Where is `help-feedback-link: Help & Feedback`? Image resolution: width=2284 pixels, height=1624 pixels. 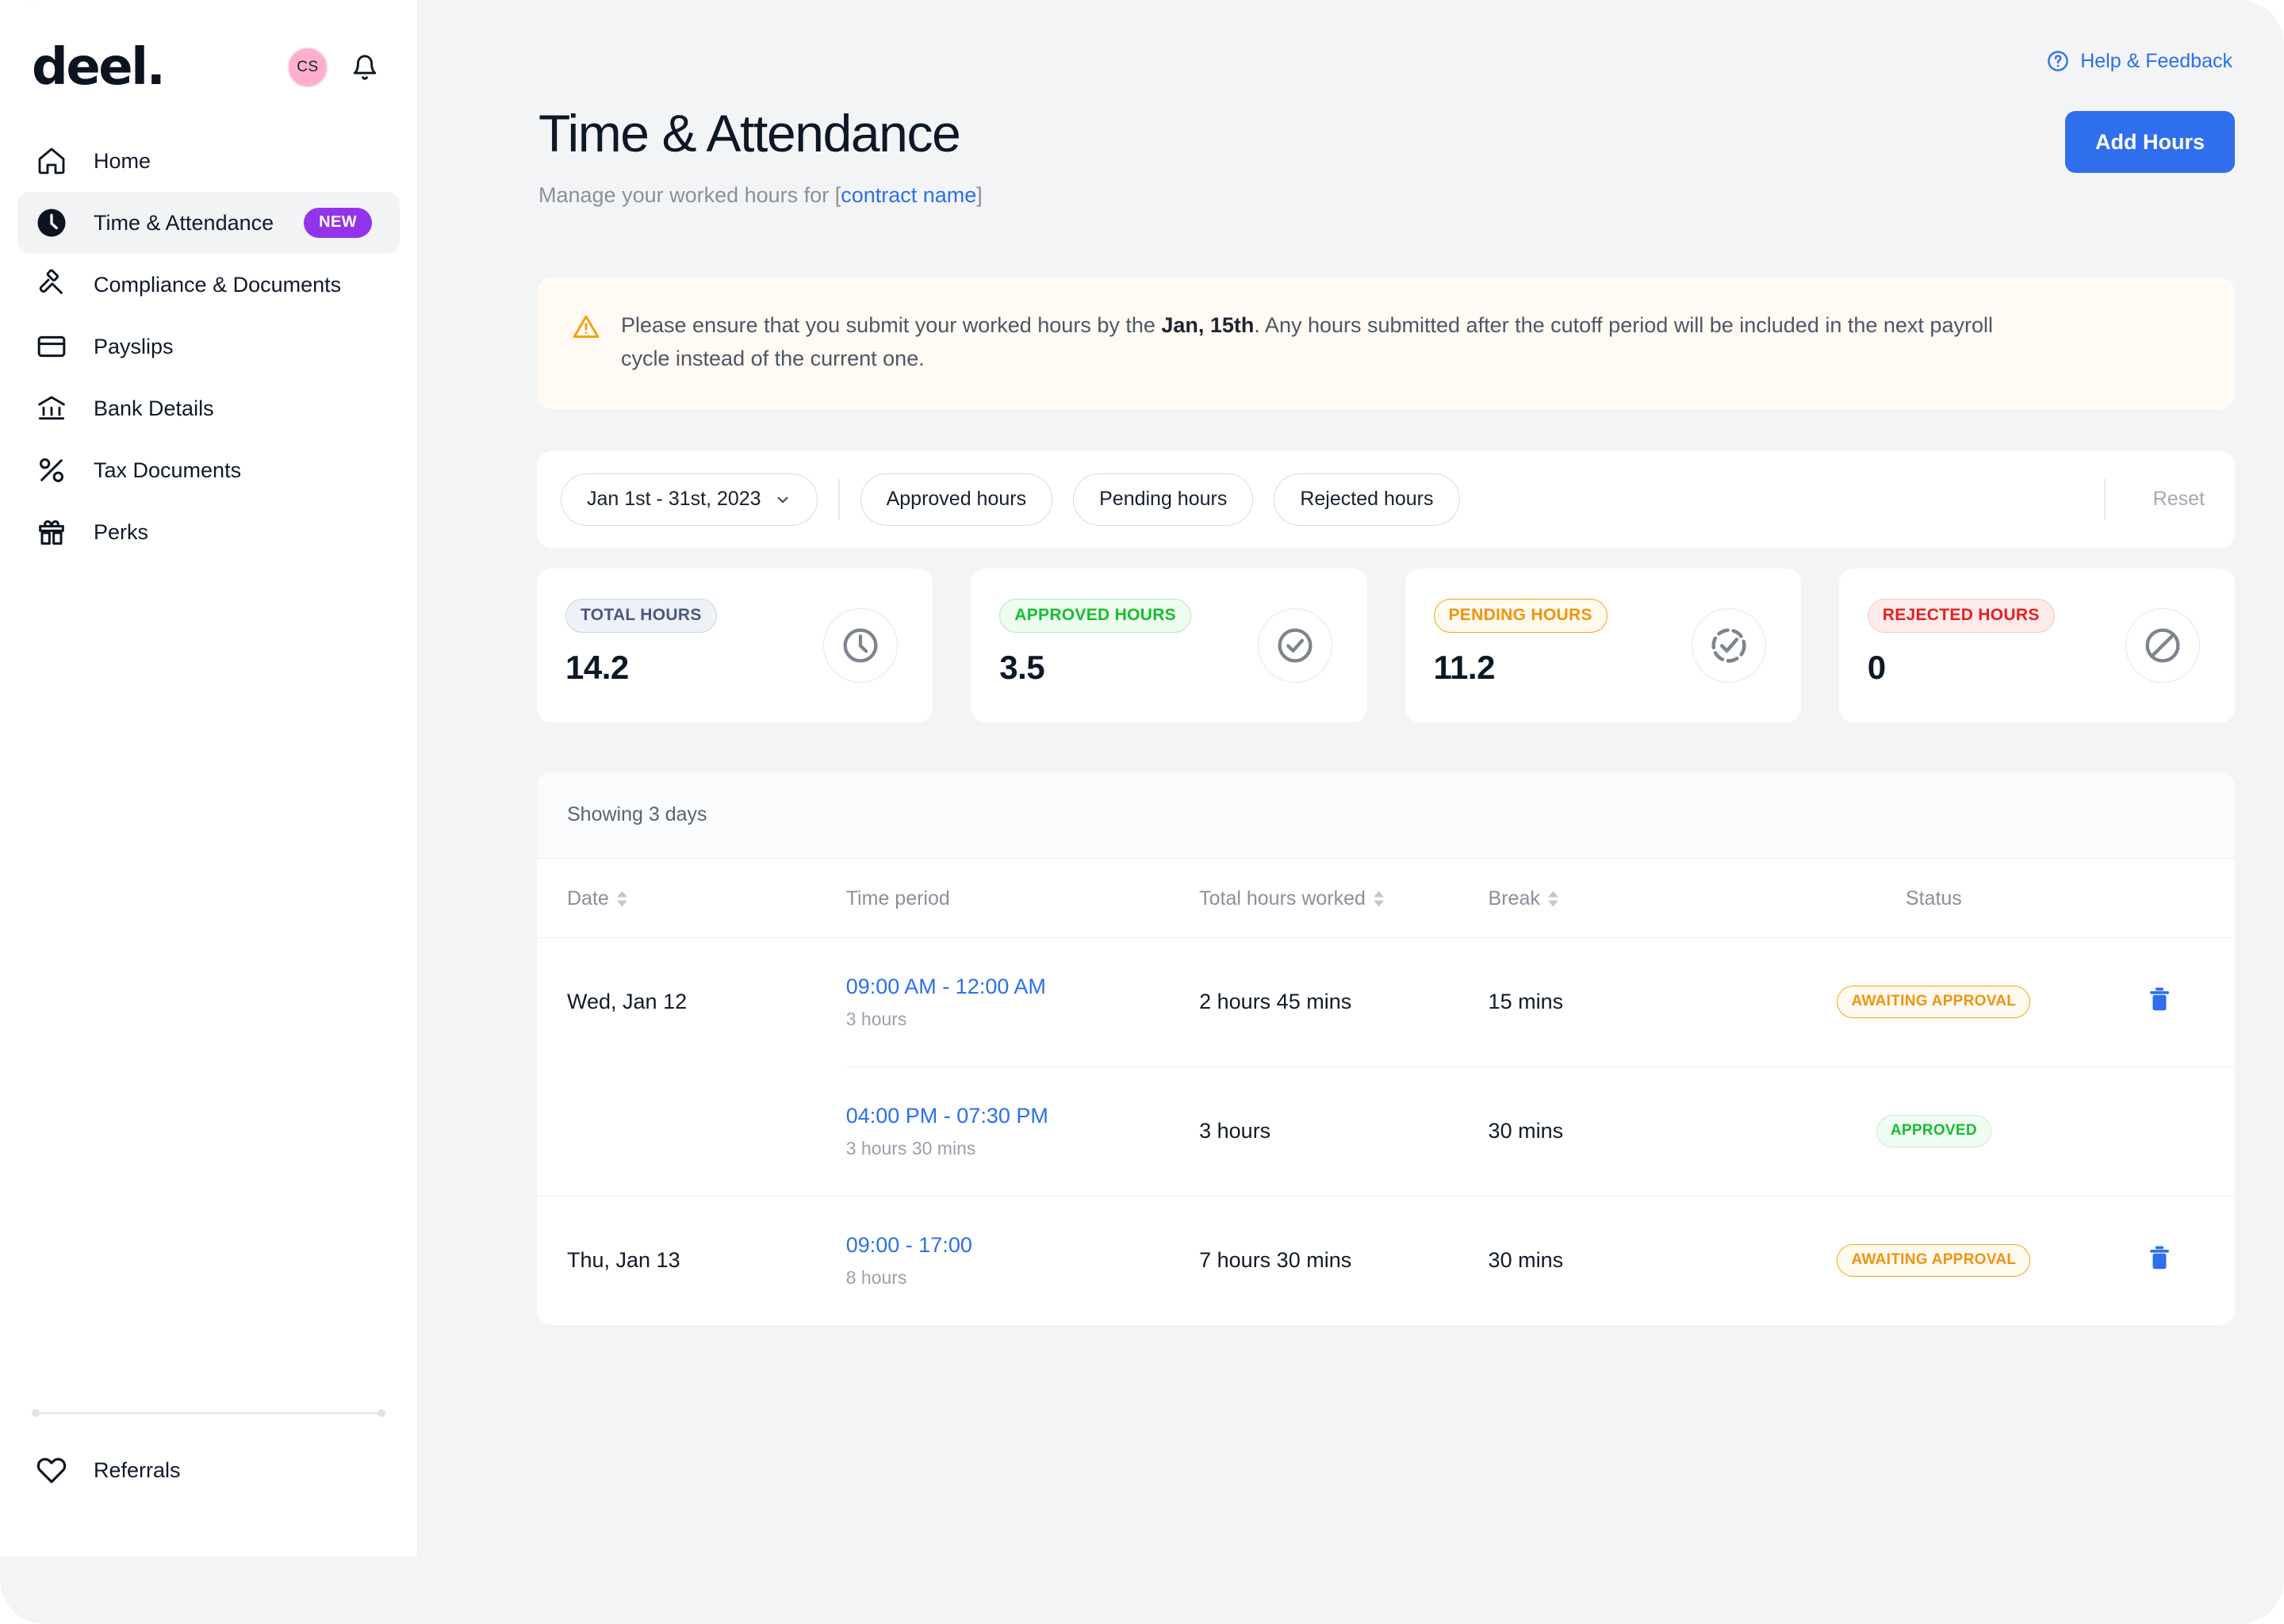 help-feedback-link: Help & Feedback is located at coordinates (2139, 61).